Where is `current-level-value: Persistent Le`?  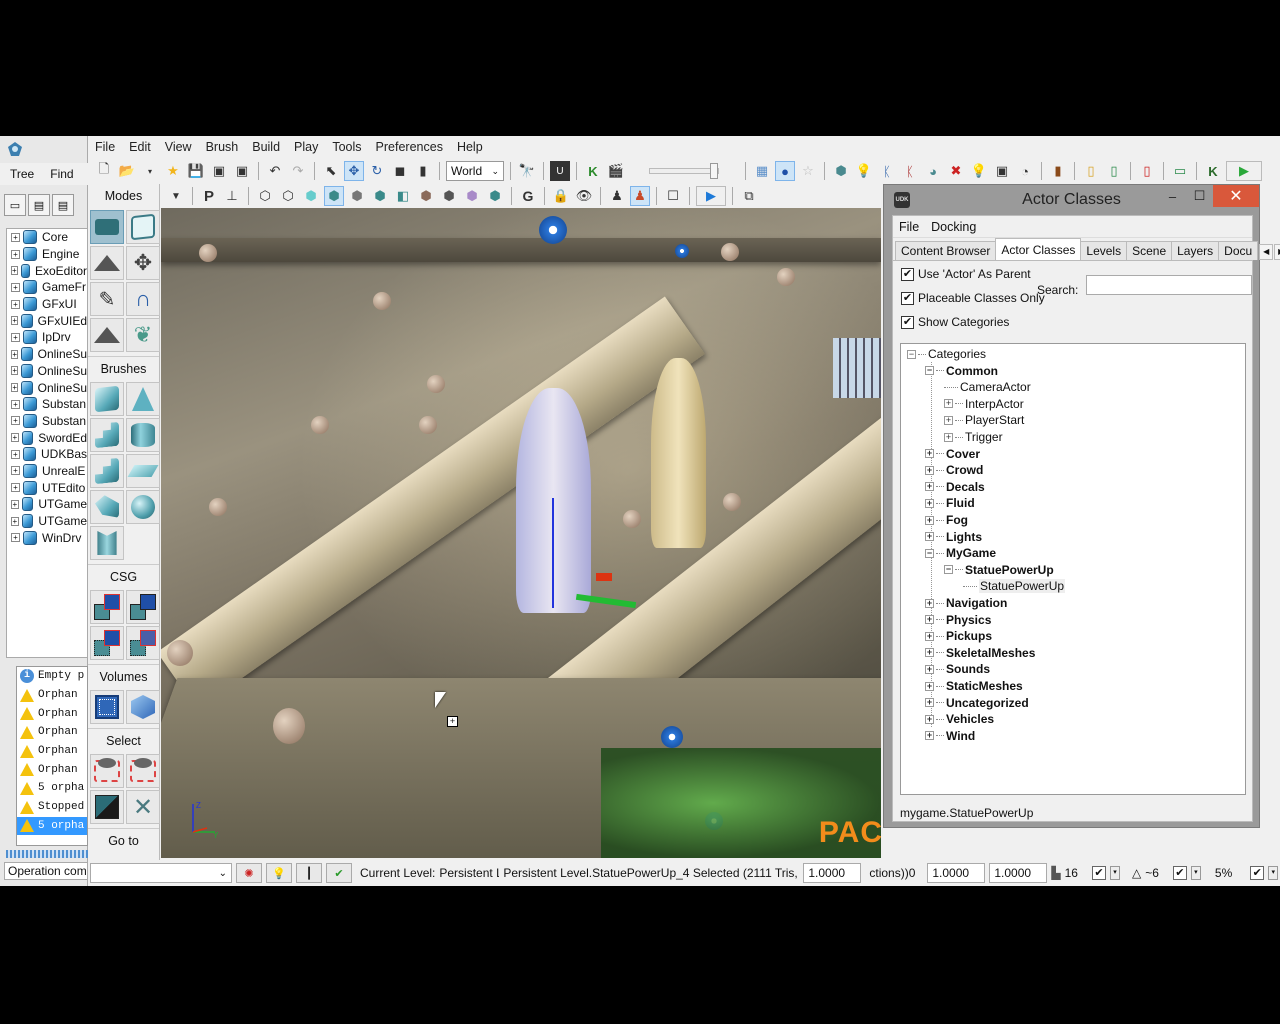
current-level-value: Persistent Le is located at coordinates (469, 873).